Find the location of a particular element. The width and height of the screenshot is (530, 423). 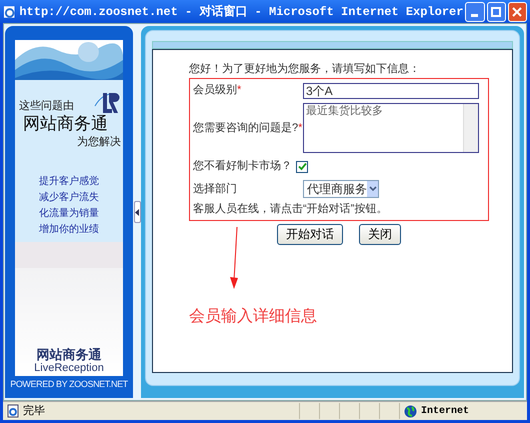

sidebar-link: 提升客户感觉 is located at coordinates (69, 181).